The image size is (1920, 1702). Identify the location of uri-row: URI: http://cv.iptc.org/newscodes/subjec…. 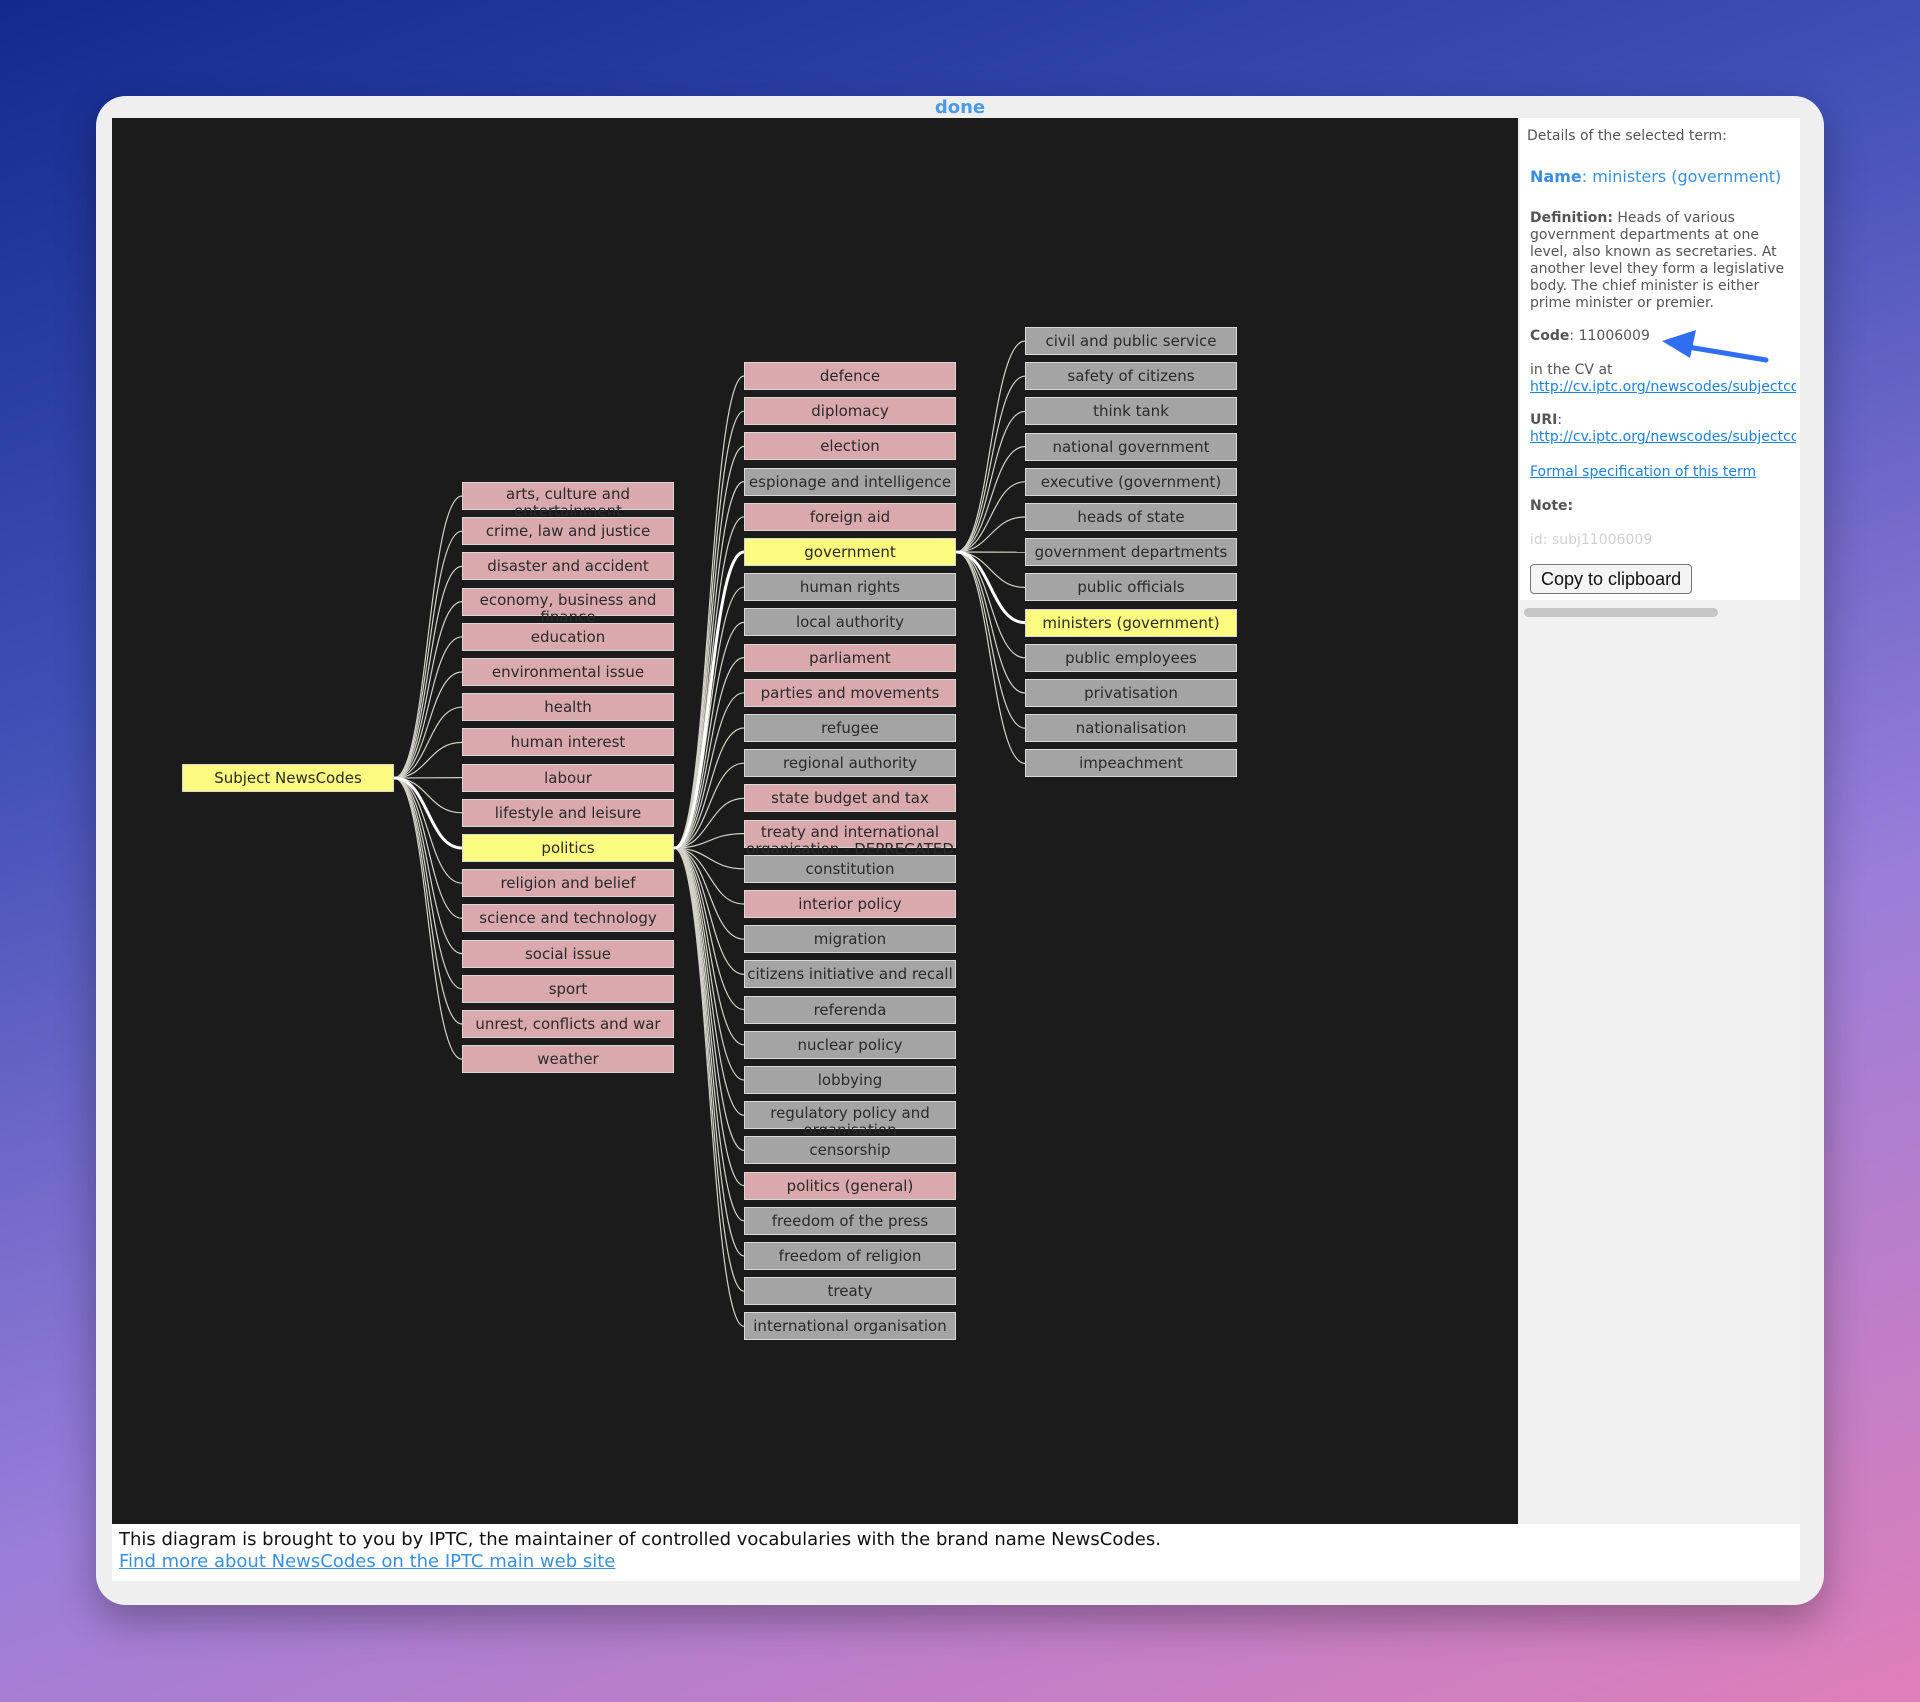
(1663, 429).